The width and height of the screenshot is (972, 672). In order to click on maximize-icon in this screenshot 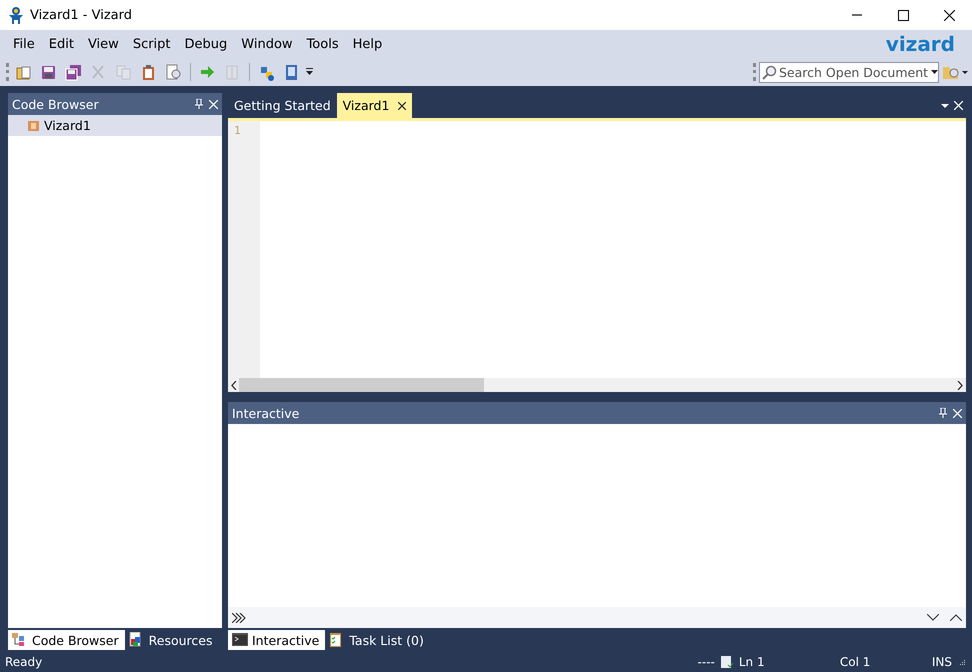, I will do `click(903, 15)`.